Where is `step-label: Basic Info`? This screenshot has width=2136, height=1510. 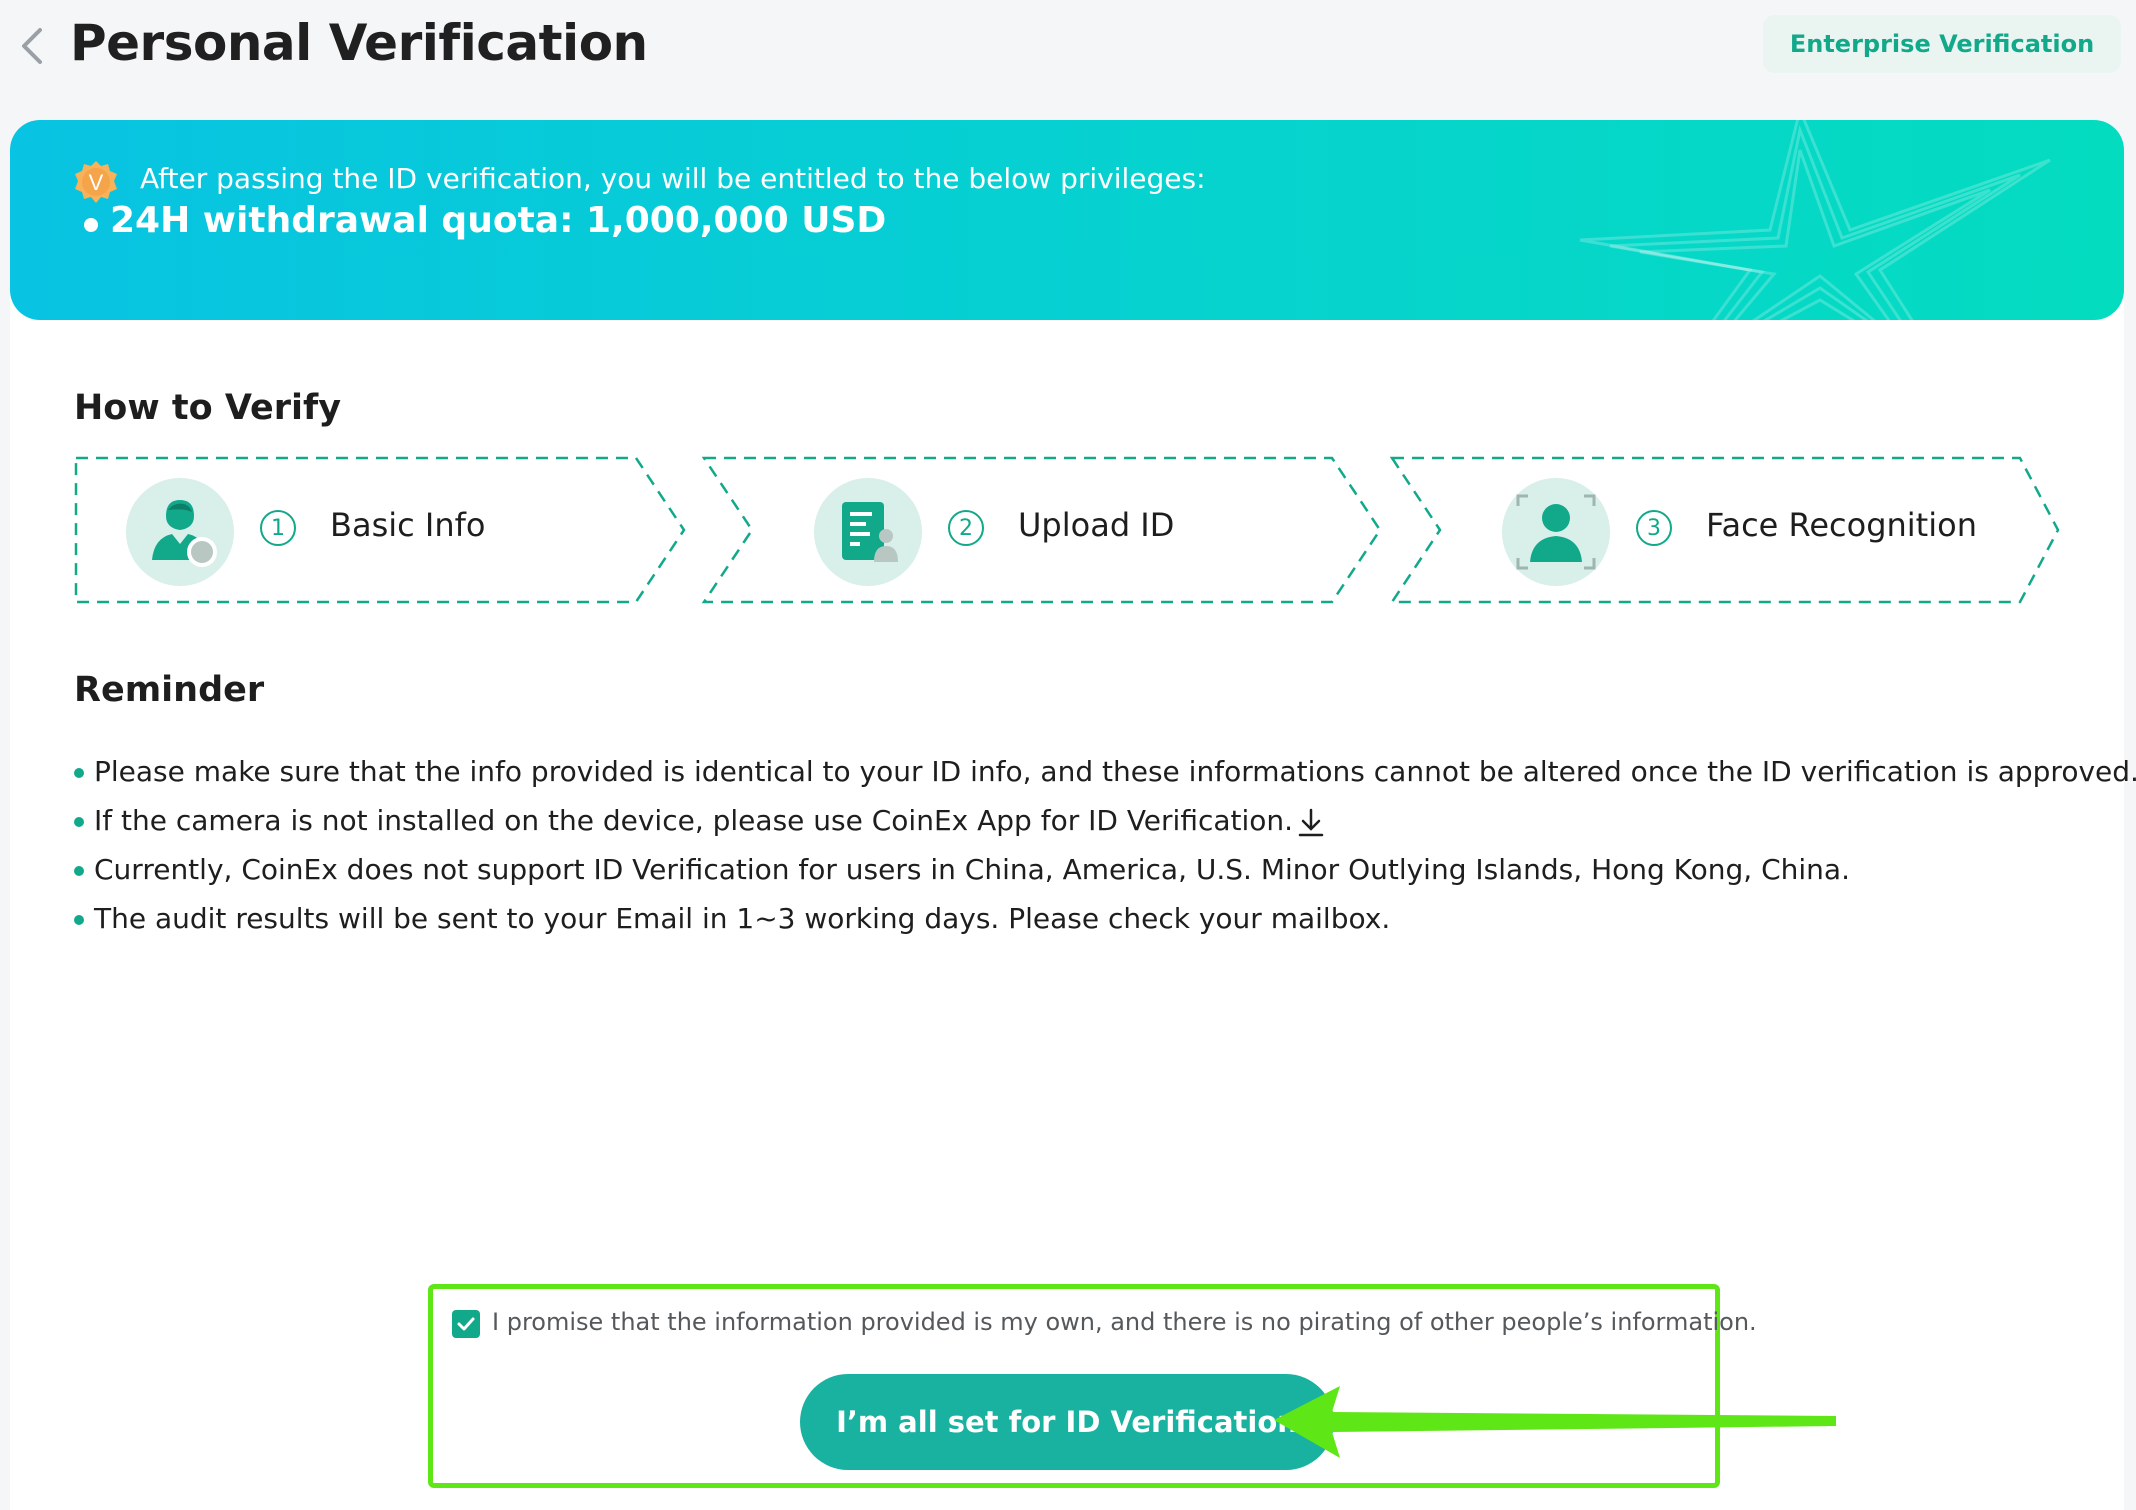 step-label: Basic Info is located at coordinates (408, 525).